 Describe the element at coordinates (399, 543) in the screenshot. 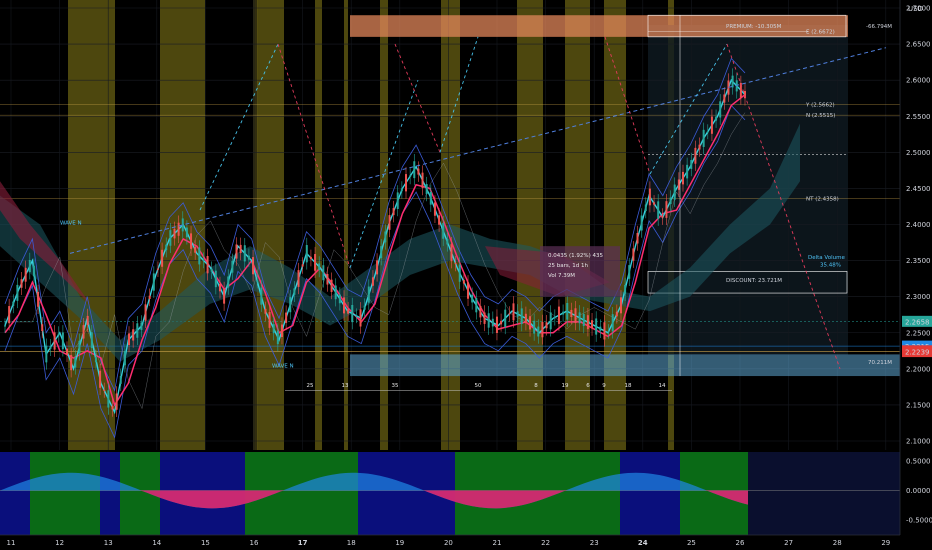

I see `date-tick: 19` at that location.